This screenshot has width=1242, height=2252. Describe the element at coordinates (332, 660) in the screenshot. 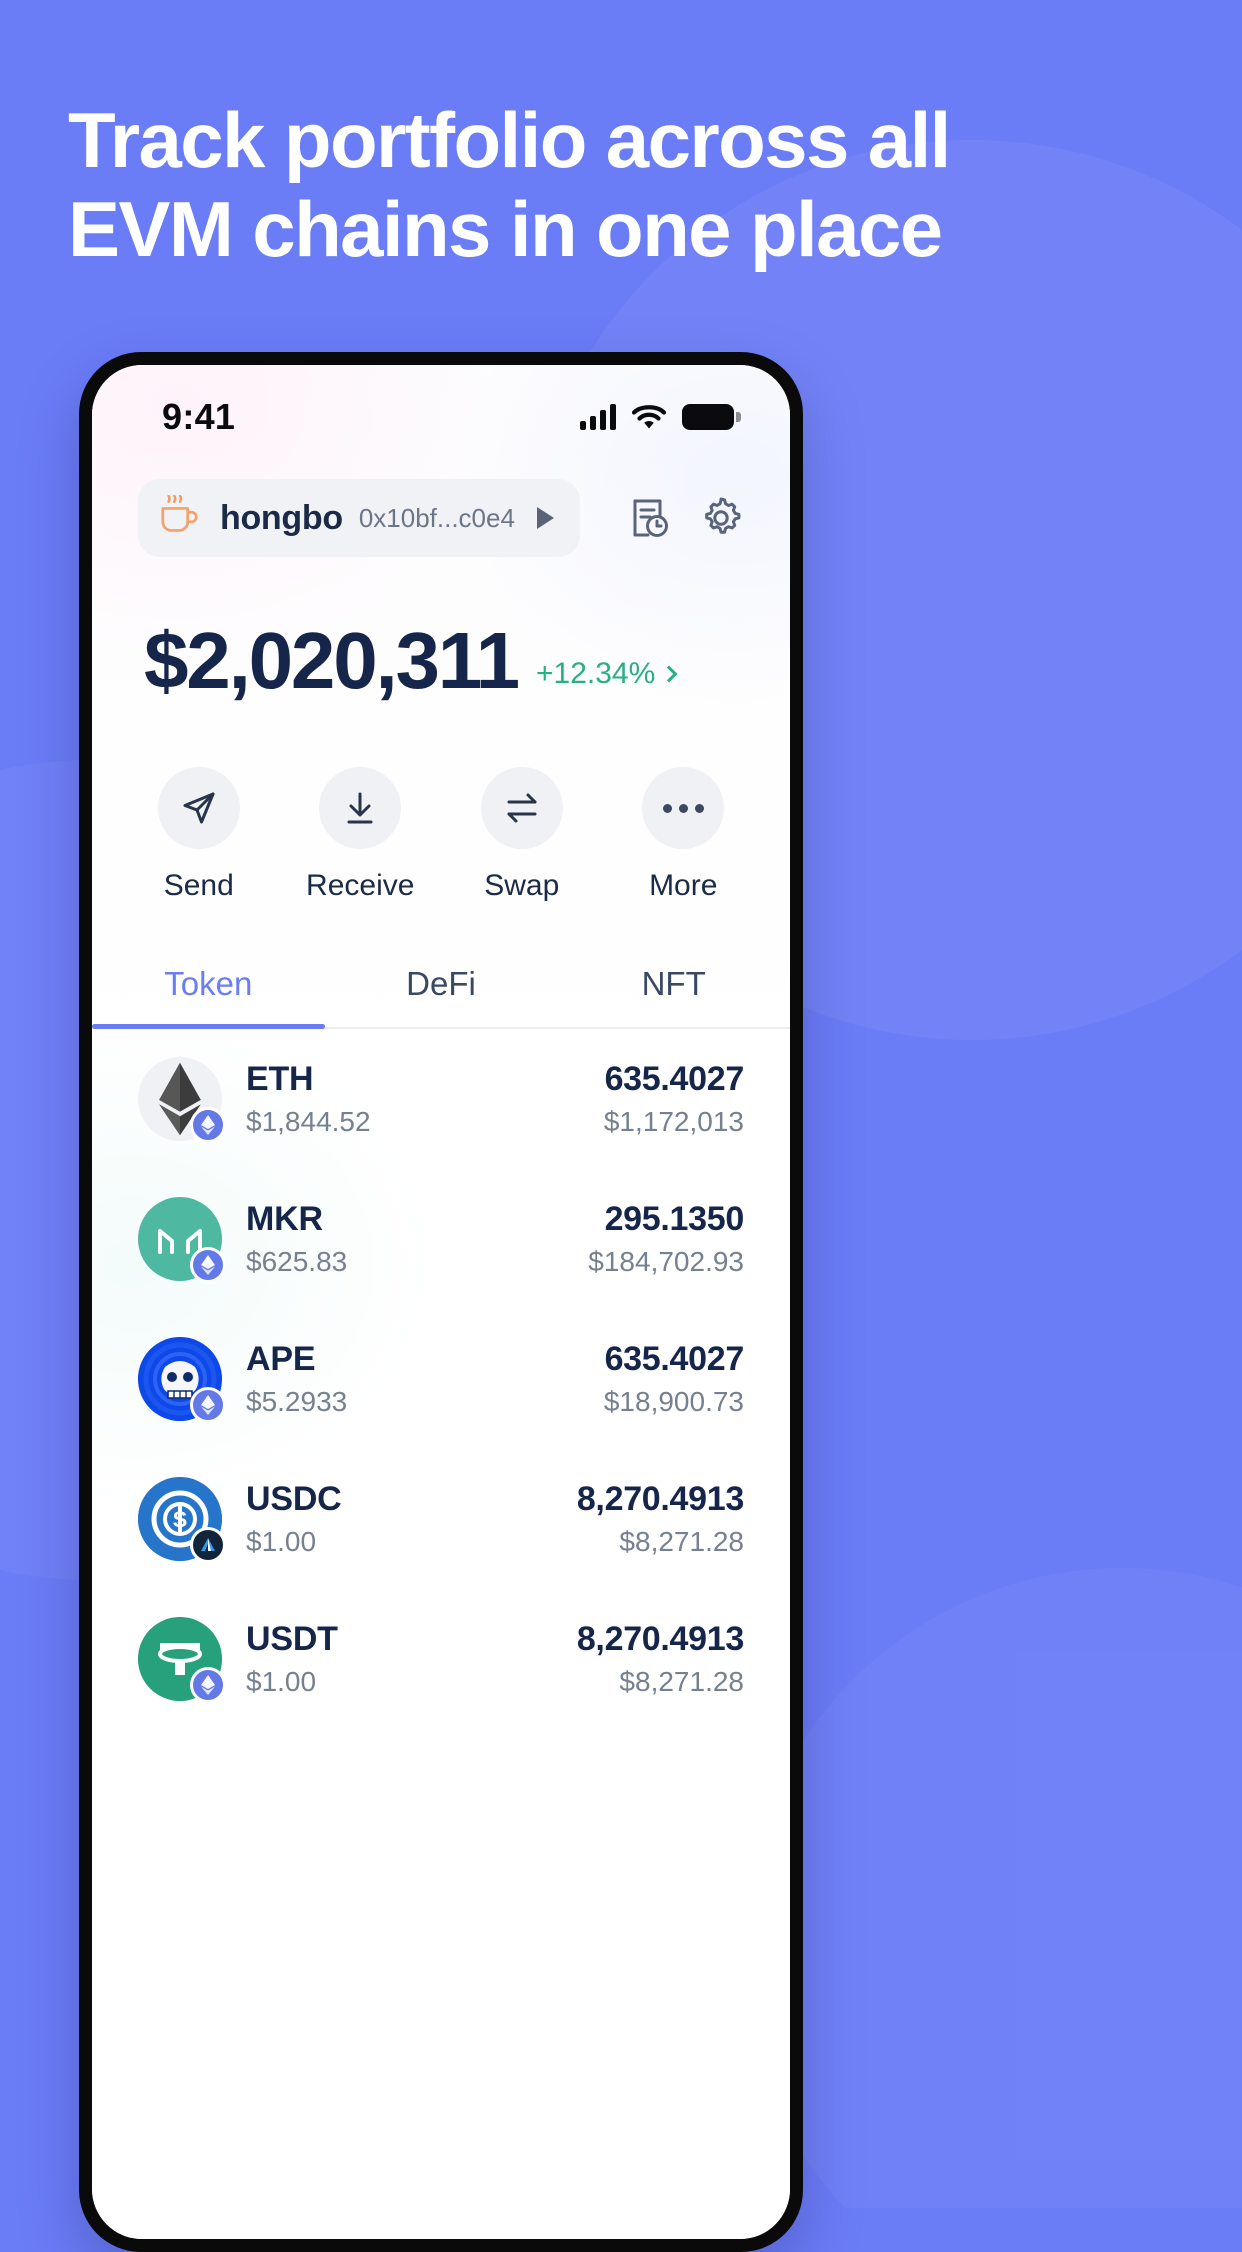

I see `balance-amount: $2,020,311` at that location.